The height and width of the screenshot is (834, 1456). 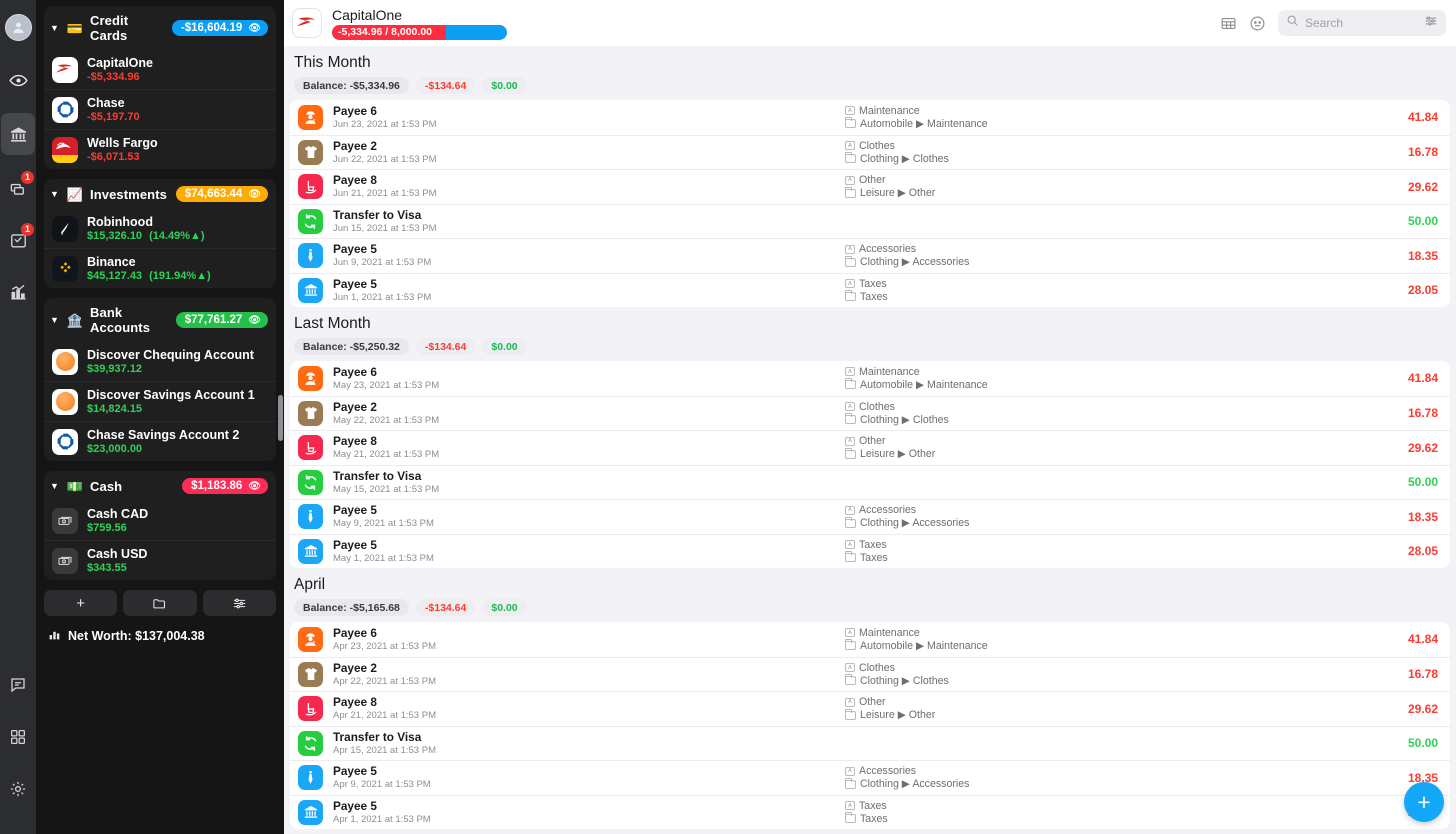 I want to click on section-title: Last Month, so click(x=332, y=323).